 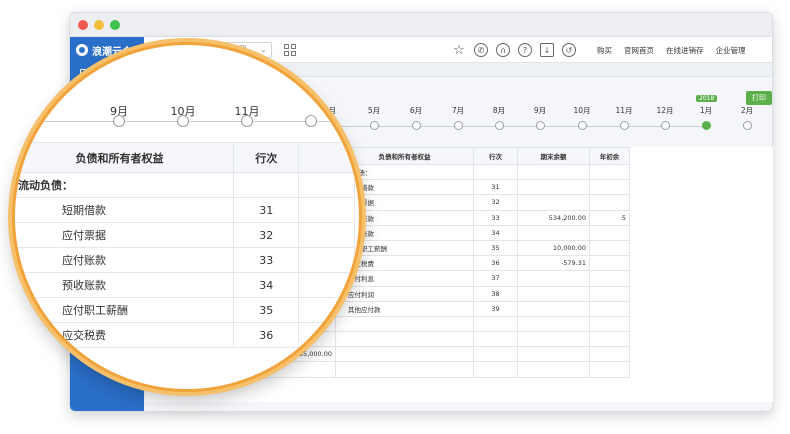 I want to click on timeline-month: 11月, so click(x=624, y=110).